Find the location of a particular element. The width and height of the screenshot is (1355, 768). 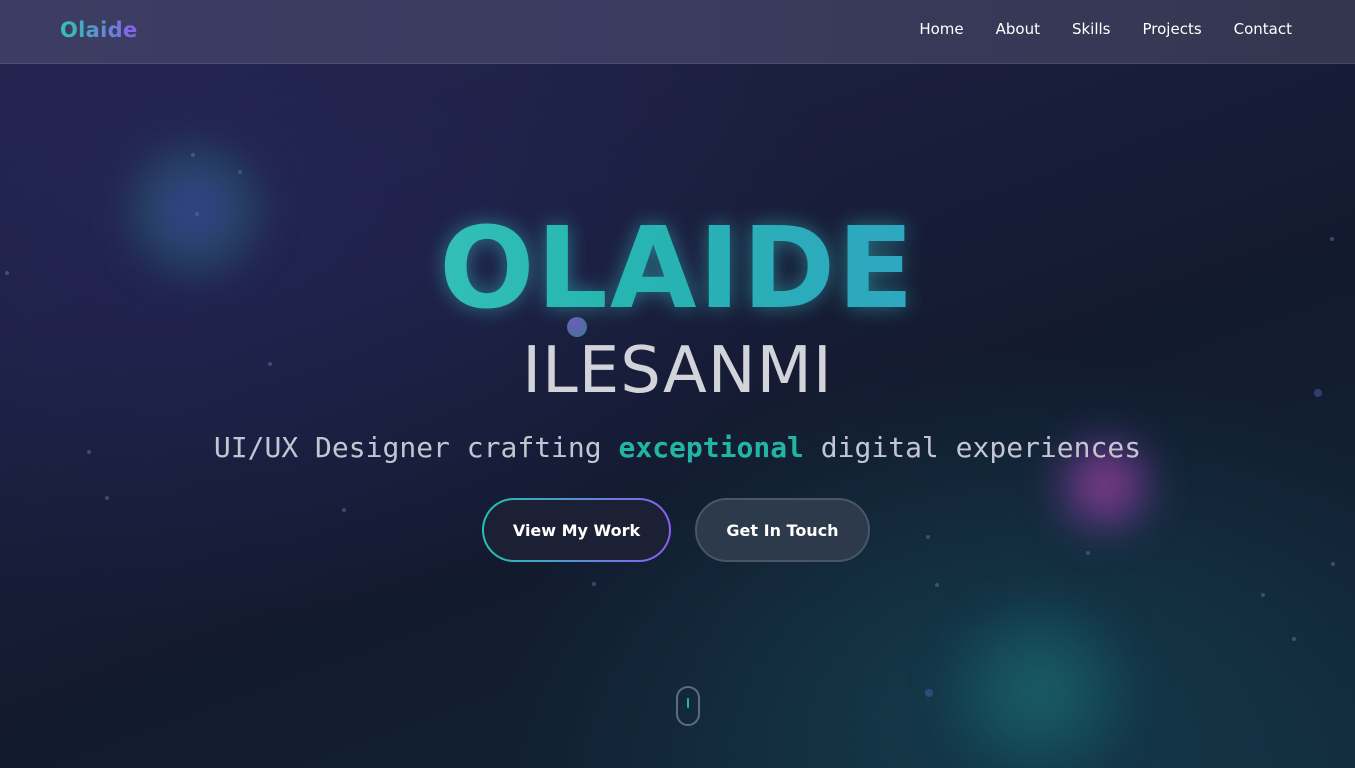

nav-links: Home About Skills Projects Contact is located at coordinates (1105, 29).